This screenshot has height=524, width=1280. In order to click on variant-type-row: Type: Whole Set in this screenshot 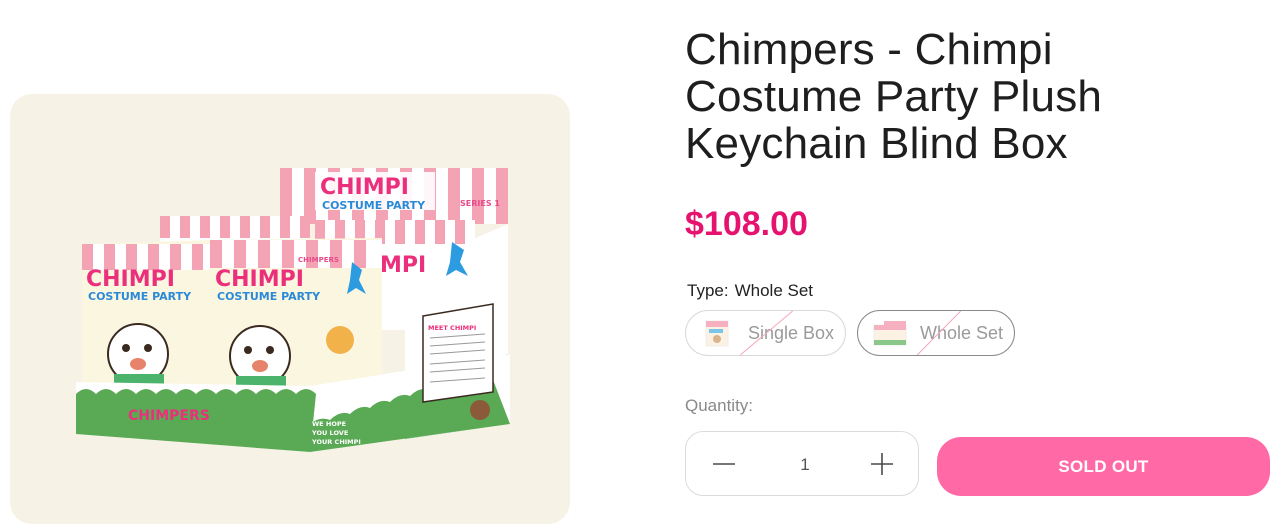, I will do `click(750, 291)`.